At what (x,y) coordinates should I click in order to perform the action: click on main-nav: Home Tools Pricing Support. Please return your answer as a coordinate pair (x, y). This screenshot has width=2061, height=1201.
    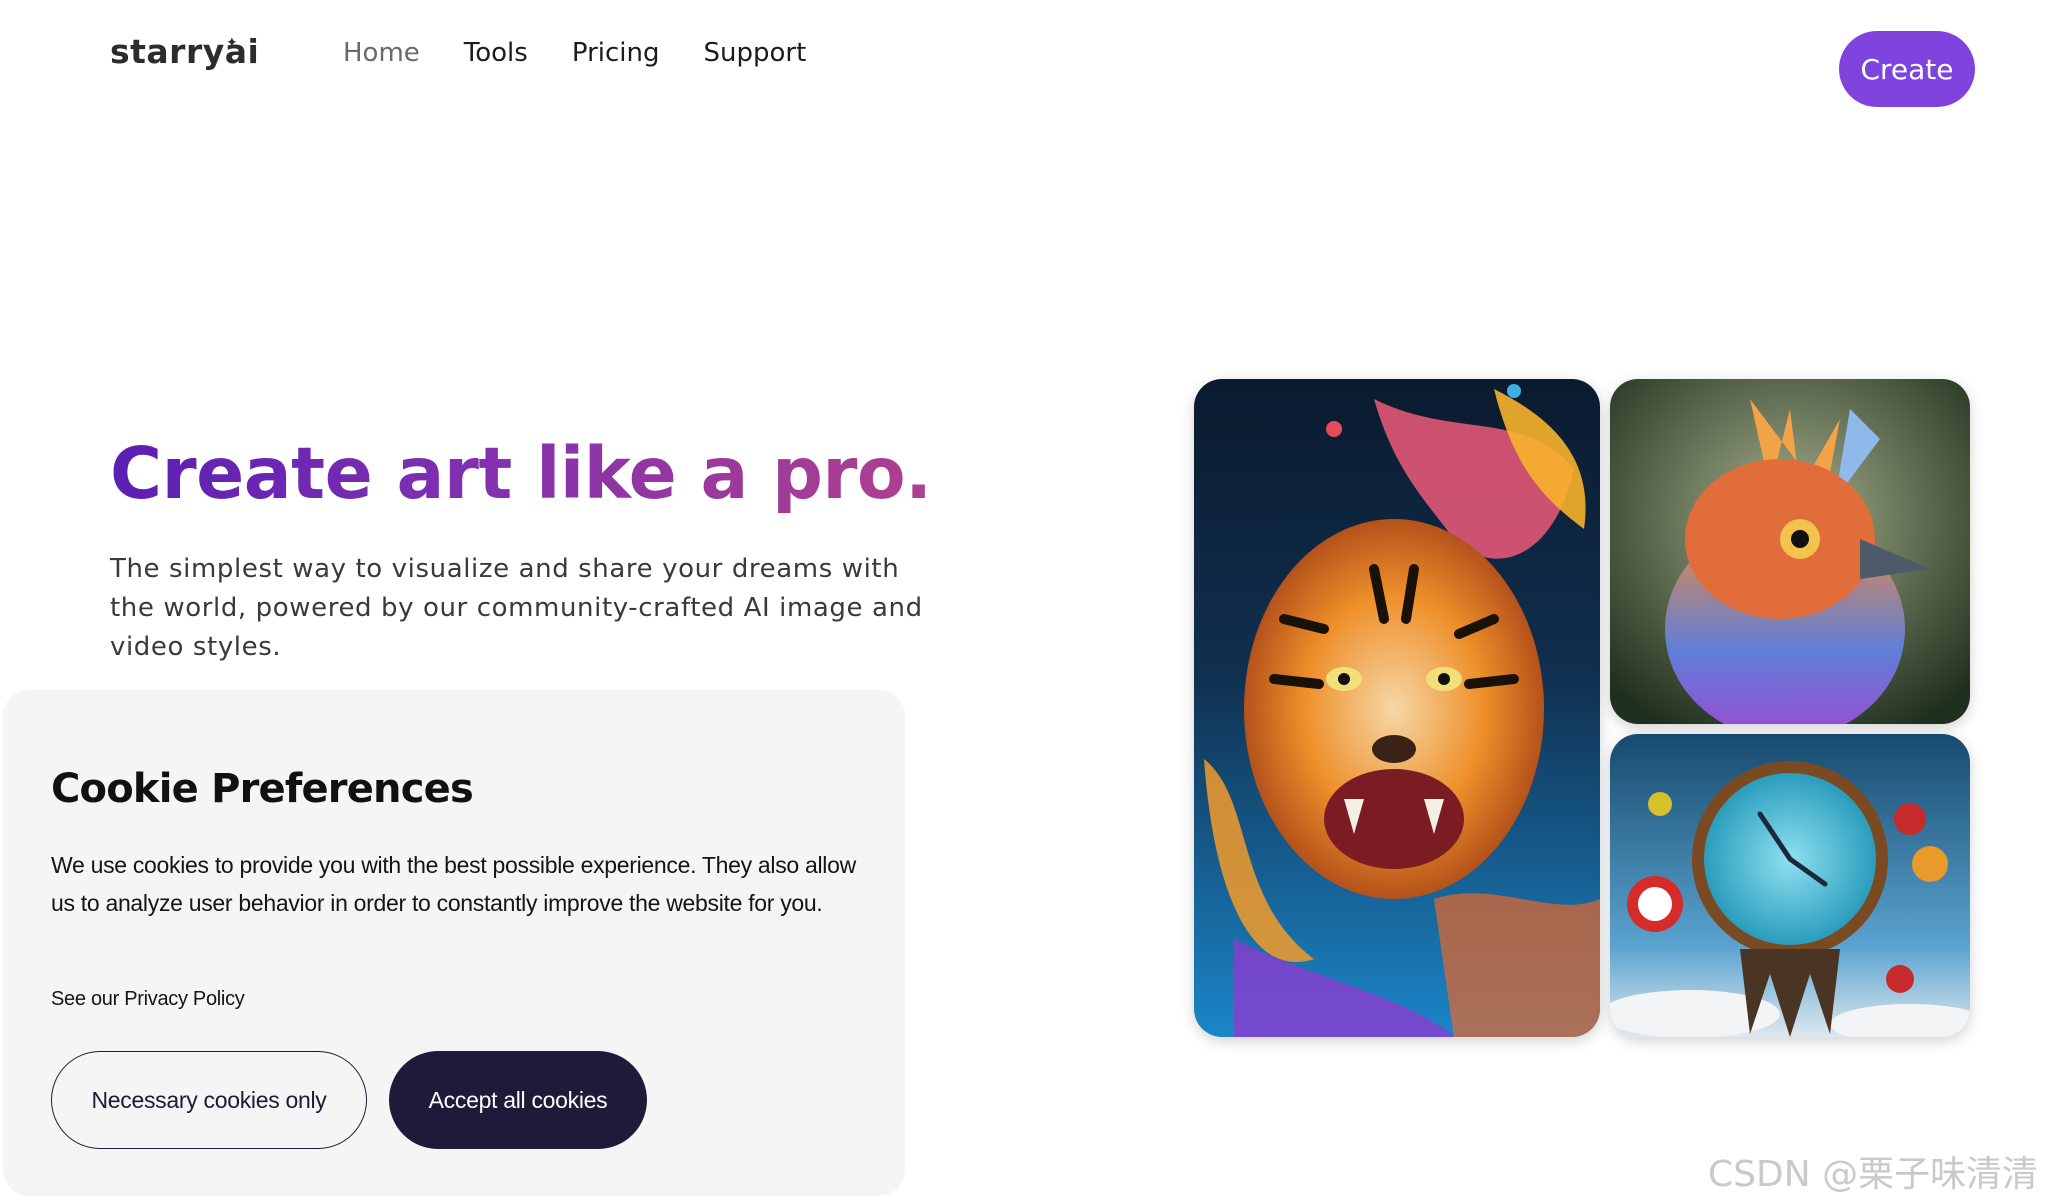
    Looking at the image, I should click on (574, 53).